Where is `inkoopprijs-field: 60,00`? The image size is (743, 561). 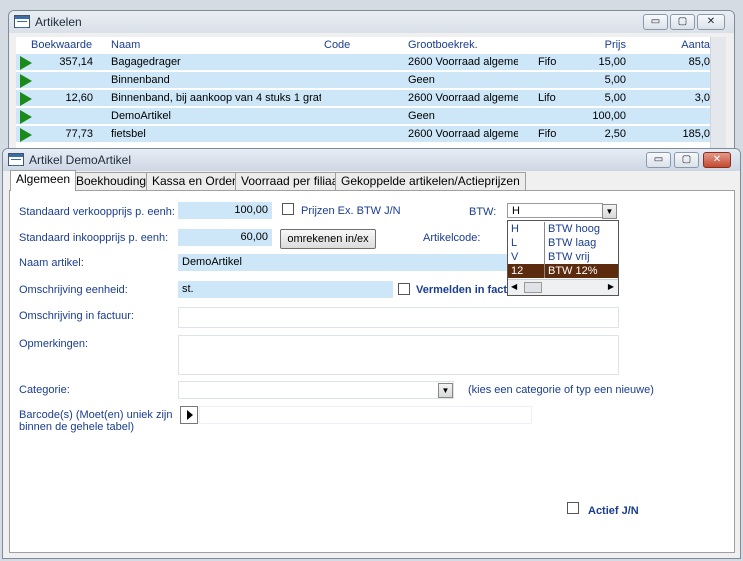
inkoopprijs-field: 60,00 is located at coordinates (225, 237).